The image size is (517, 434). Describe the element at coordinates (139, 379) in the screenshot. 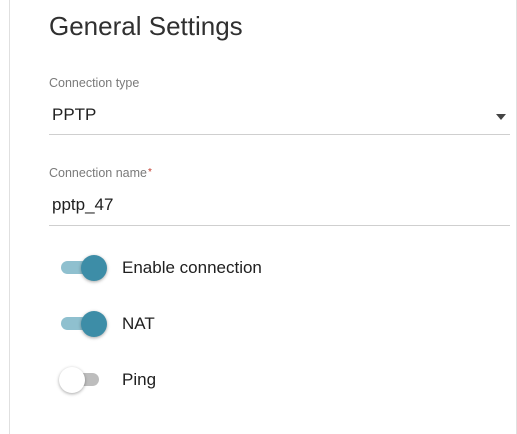

I see `ping-label: Ping` at that location.